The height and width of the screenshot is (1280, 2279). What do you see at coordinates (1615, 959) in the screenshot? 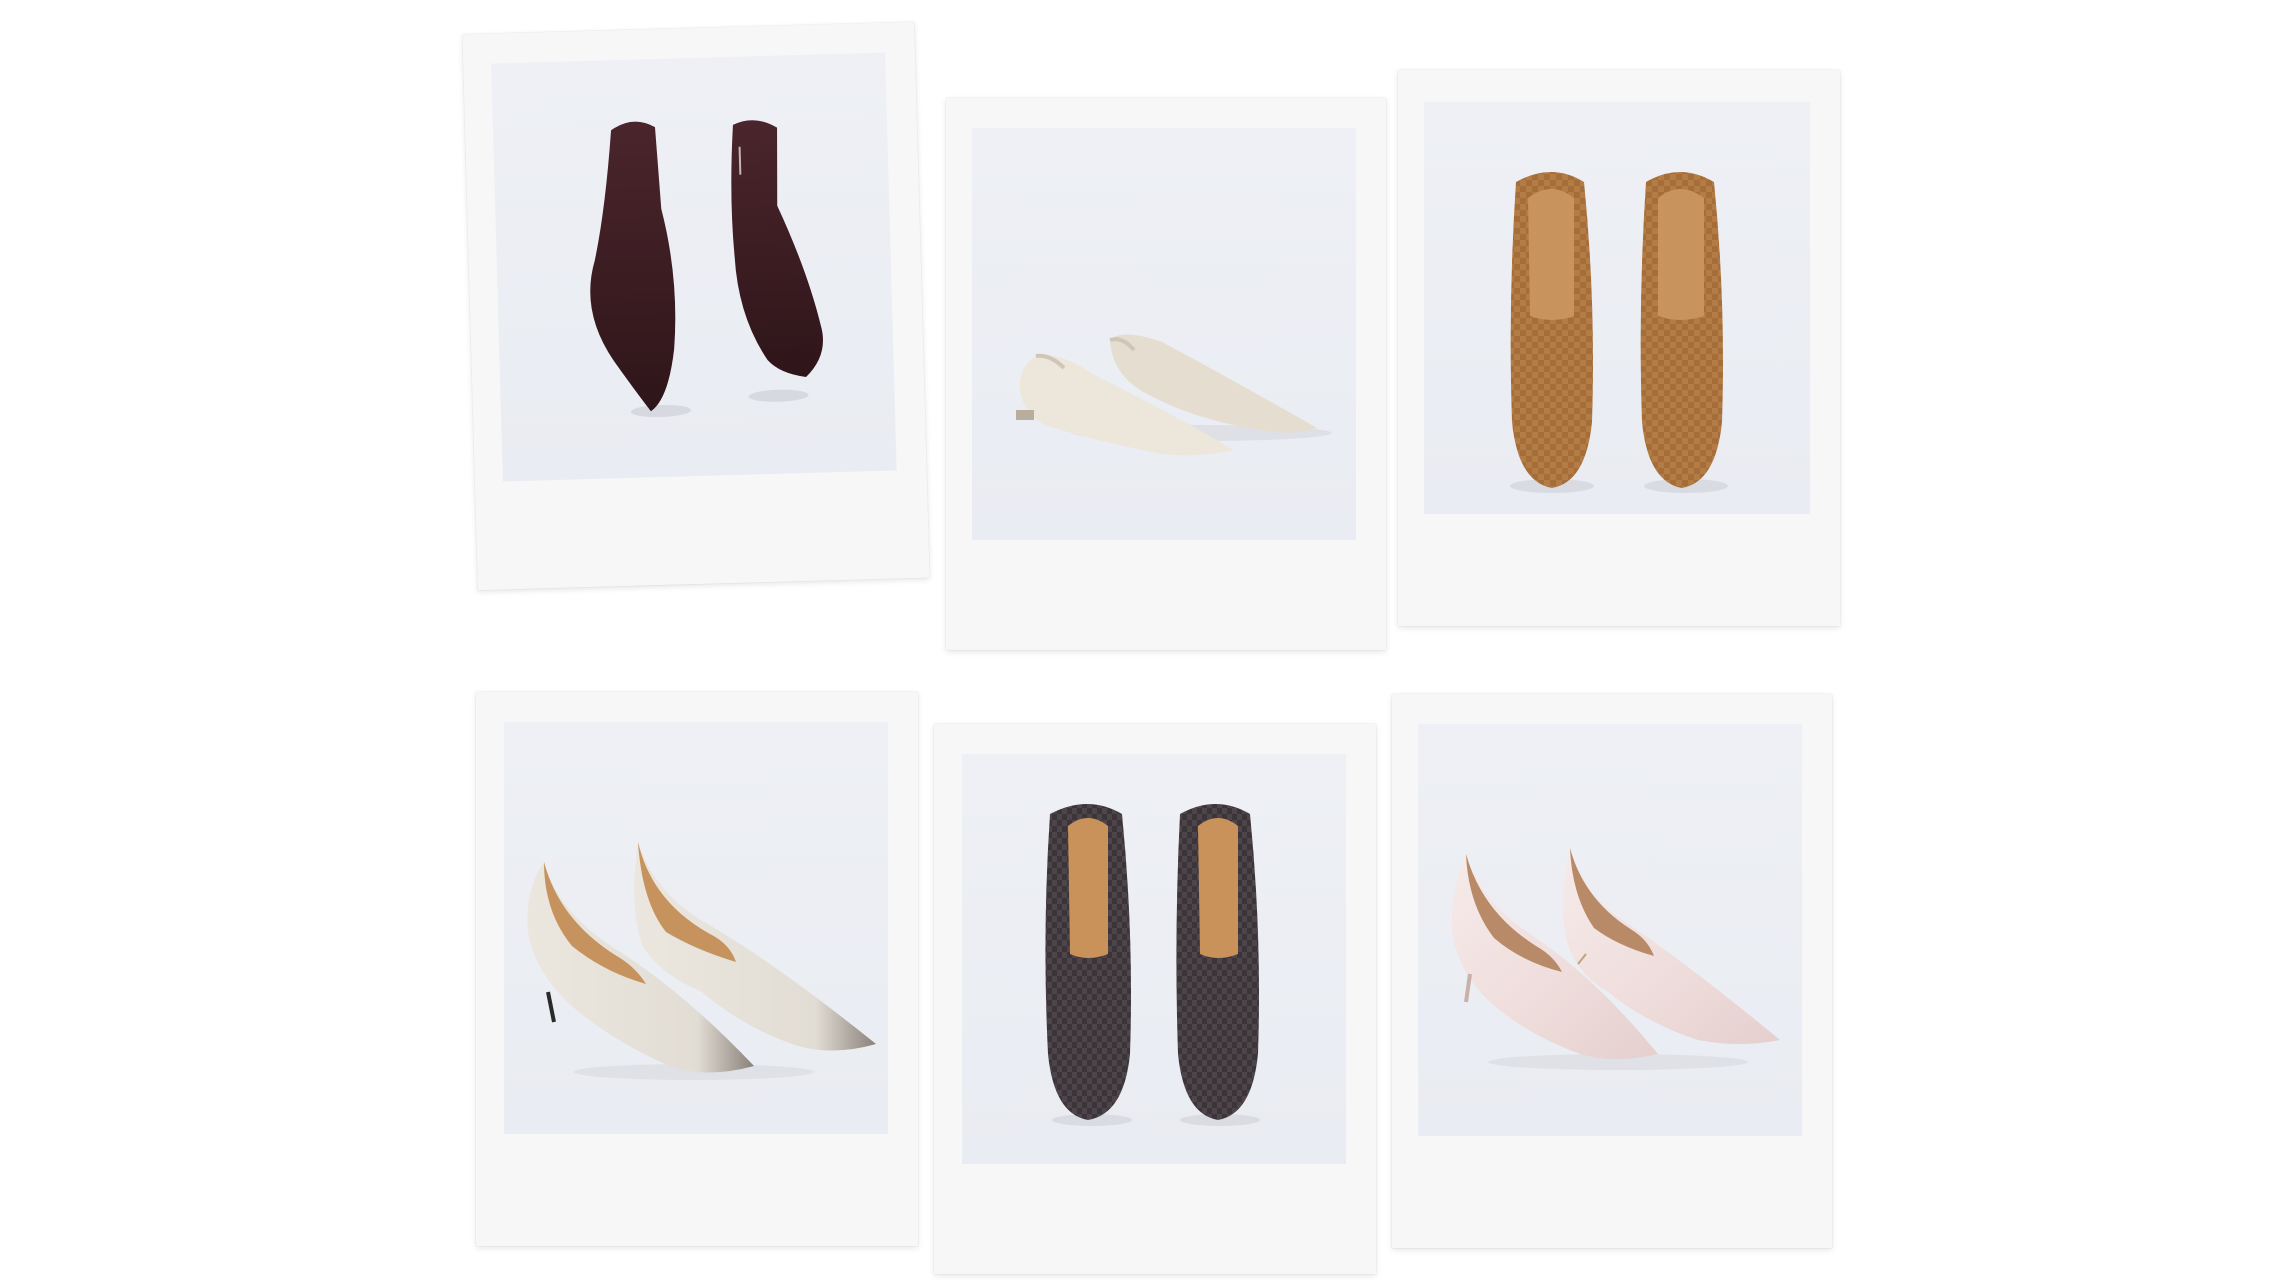
I see `blush-kitten-heel-pumps-image` at bounding box center [1615, 959].